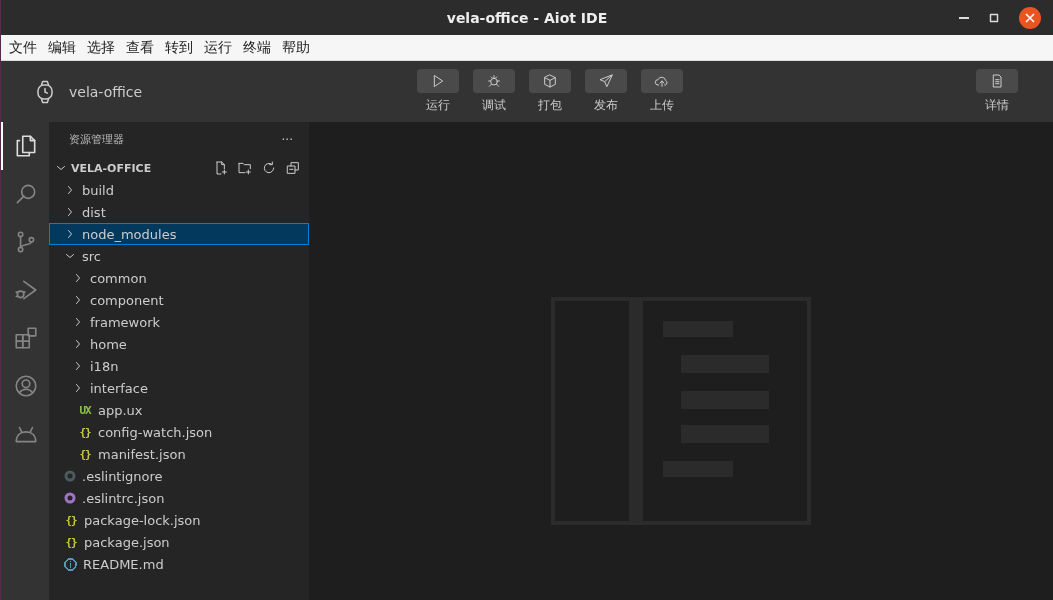  I want to click on folder-item: home, so click(179, 344).